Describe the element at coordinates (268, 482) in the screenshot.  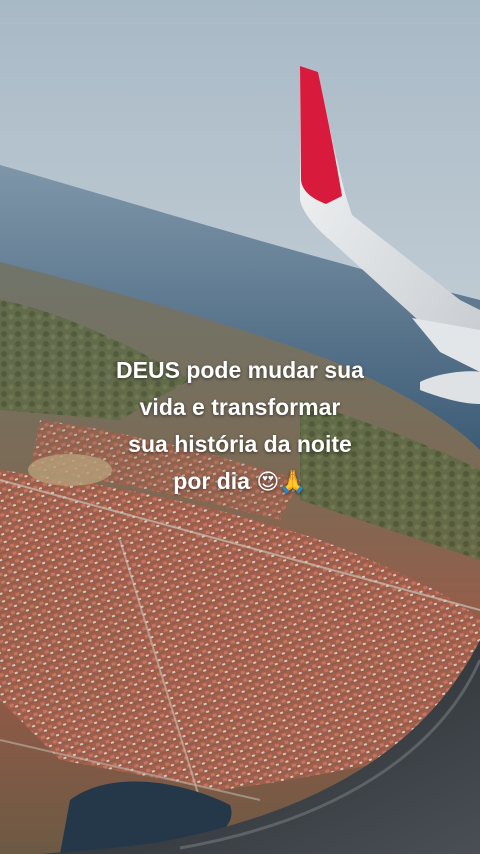
I see `heart-eyes-emoji-icon: 😍` at that location.